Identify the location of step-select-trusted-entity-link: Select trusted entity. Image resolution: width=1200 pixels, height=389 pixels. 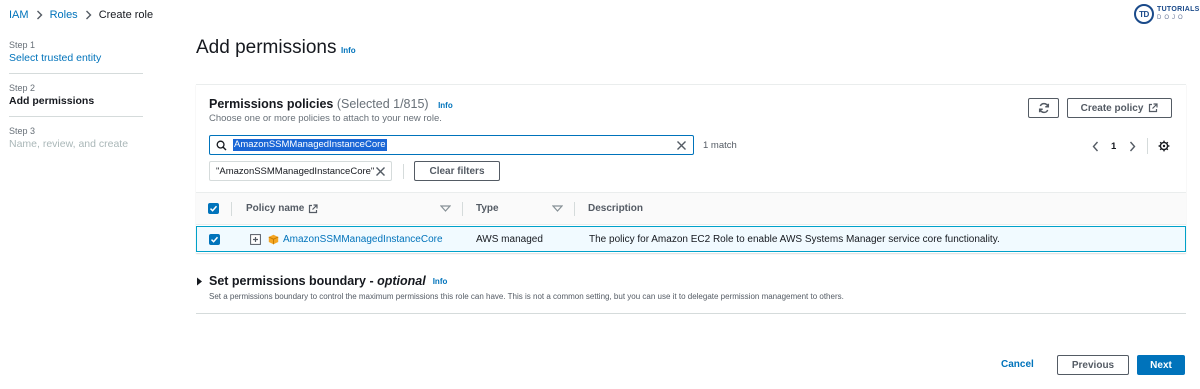
(76, 58).